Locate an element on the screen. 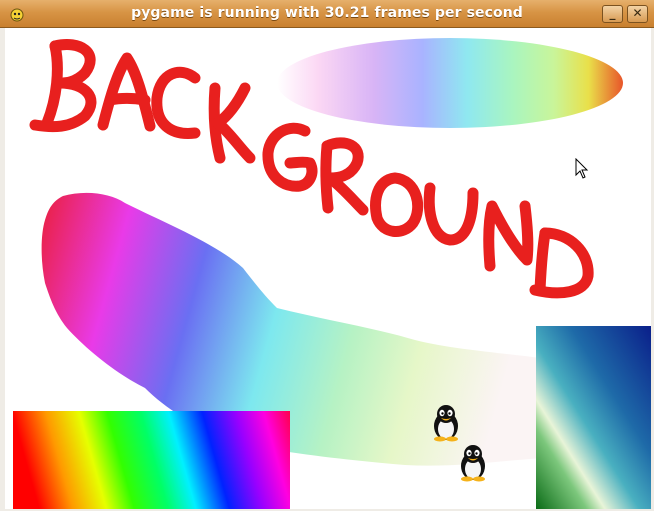 Image resolution: width=654 pixels, height=511 pixels. close-icon: ✕ is located at coordinates (637, 13).